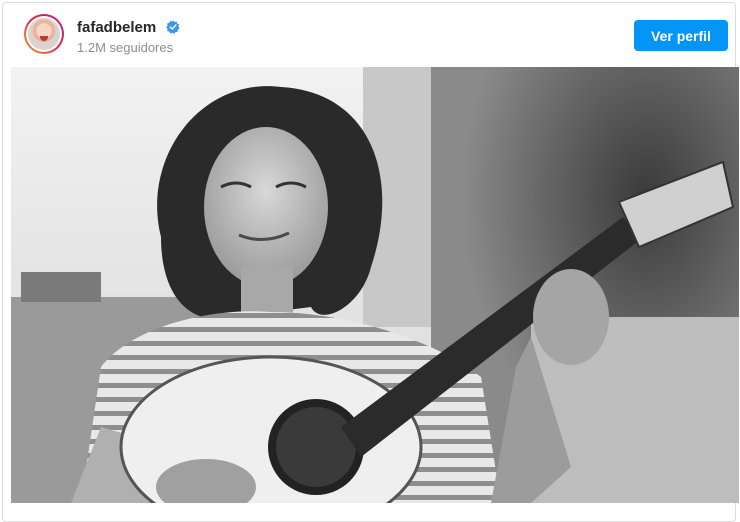  I want to click on verified-badge-icon, so click(173, 27).